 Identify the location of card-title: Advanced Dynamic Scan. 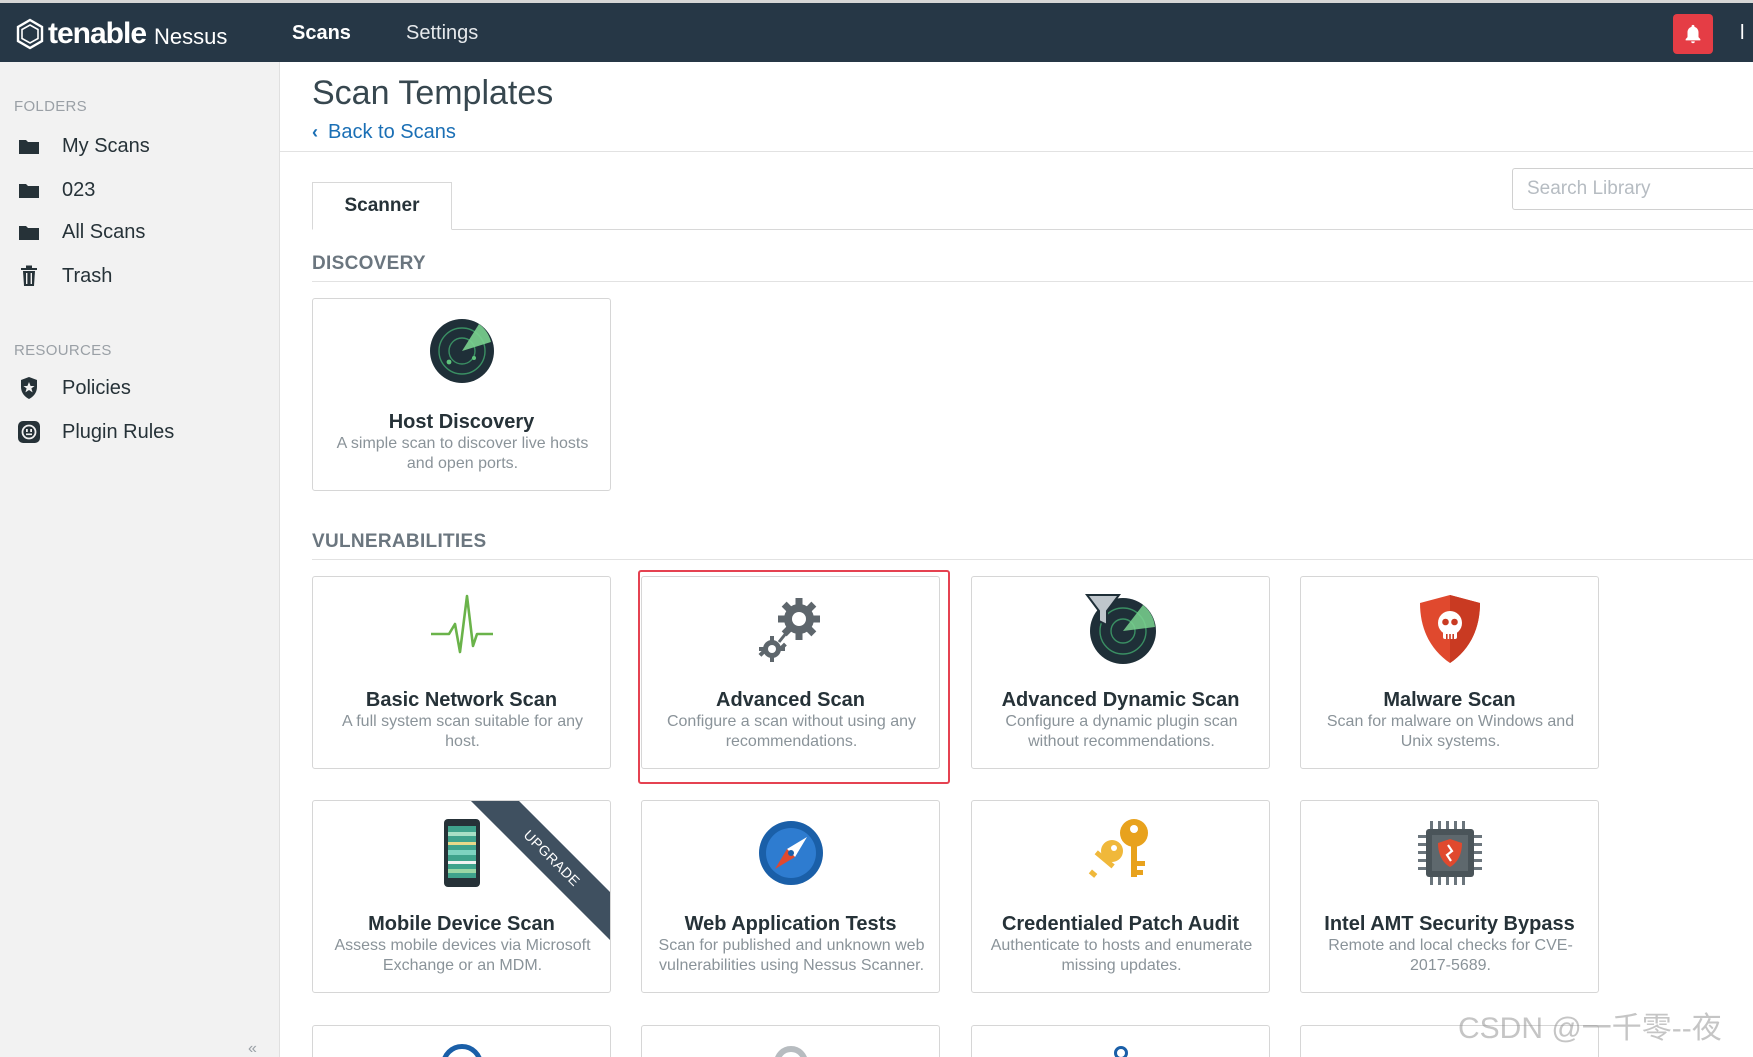
(1120, 700).